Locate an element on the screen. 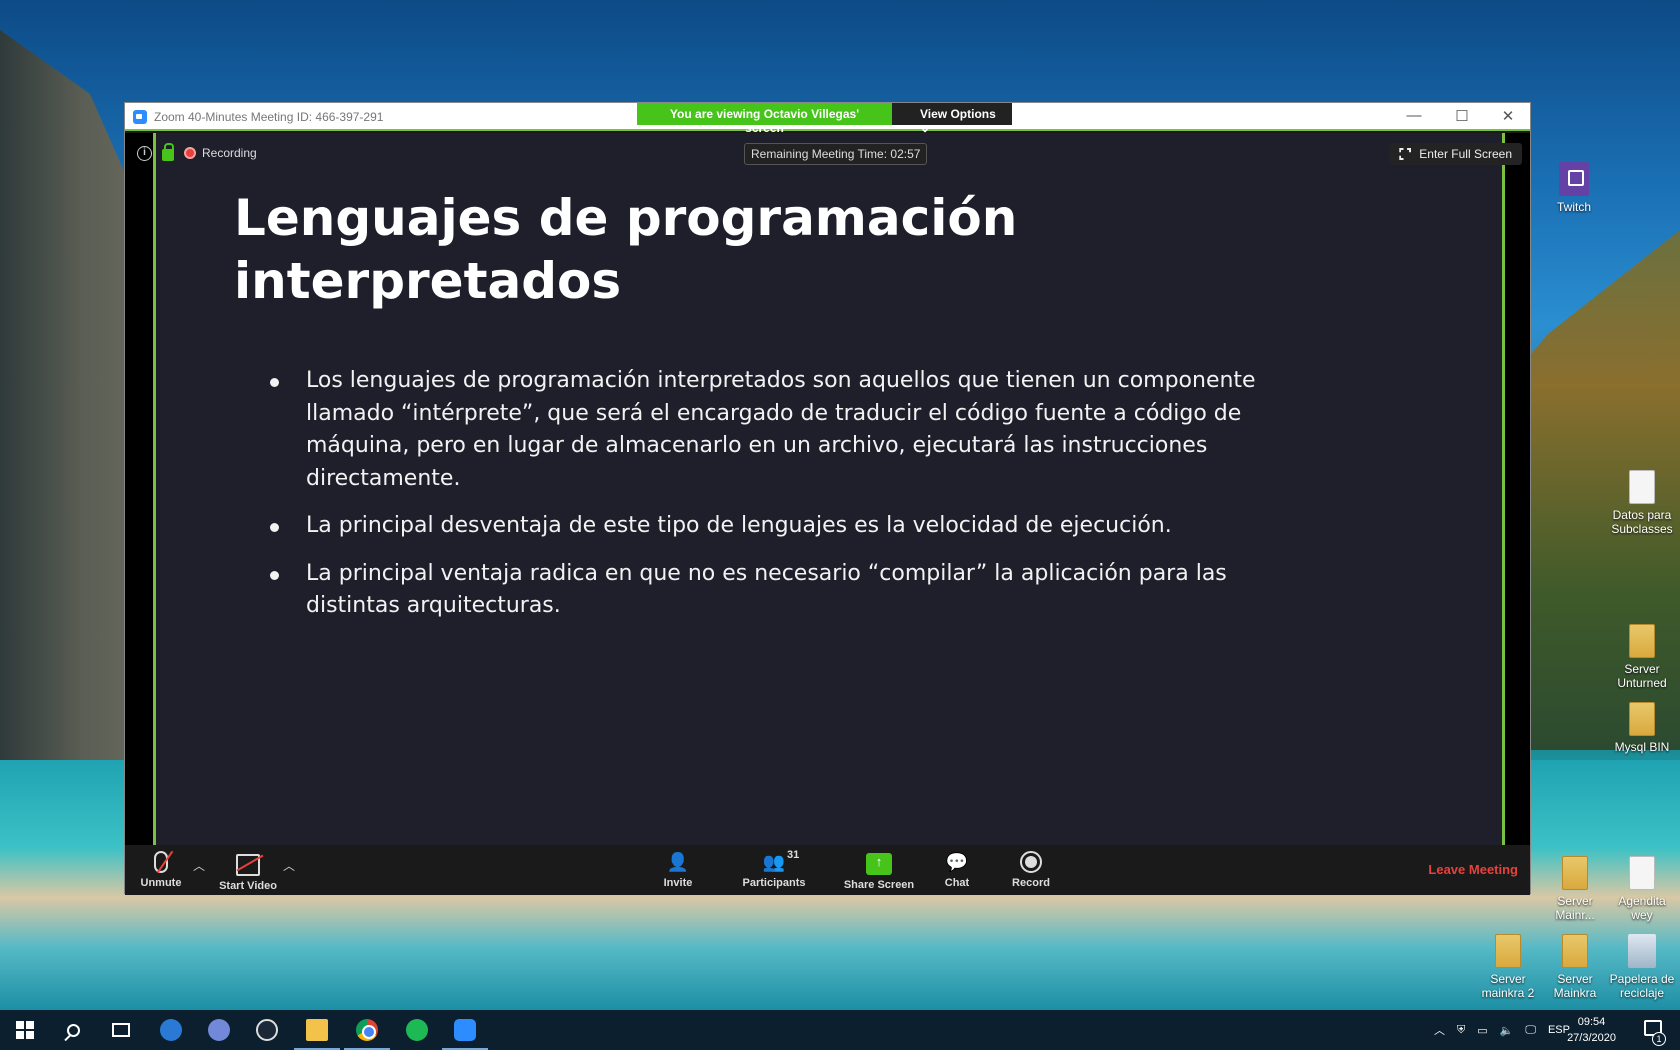 The width and height of the screenshot is (1680, 1050). desktop-icon-server-mainkra: Server Mainkra is located at coordinates (1575, 967).